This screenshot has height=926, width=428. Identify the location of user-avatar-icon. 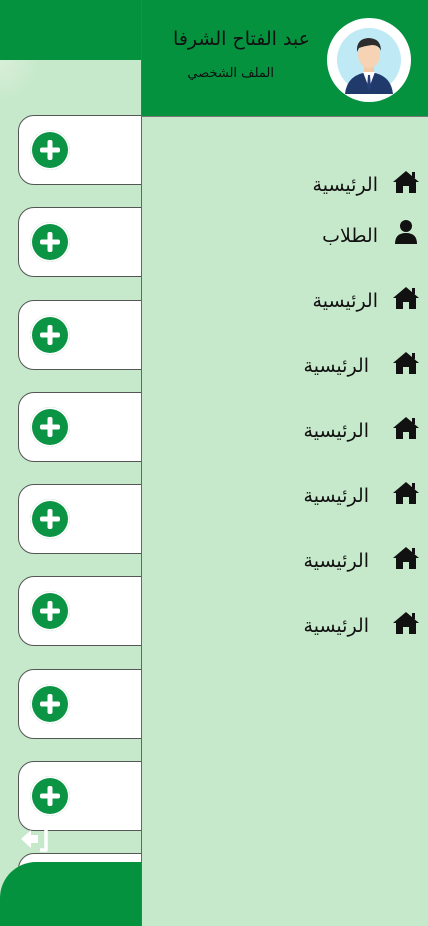
(369, 61).